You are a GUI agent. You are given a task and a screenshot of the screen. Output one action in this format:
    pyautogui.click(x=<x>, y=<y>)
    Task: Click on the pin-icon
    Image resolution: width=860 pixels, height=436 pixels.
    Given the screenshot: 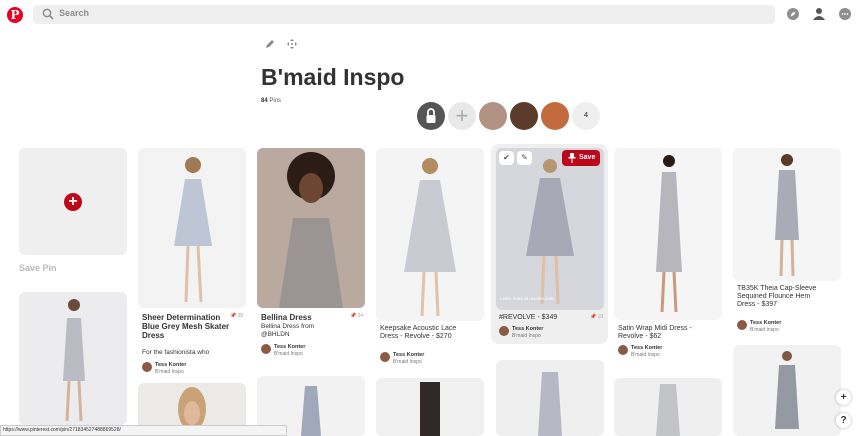 What is the action you would take?
    pyautogui.click(x=572, y=158)
    